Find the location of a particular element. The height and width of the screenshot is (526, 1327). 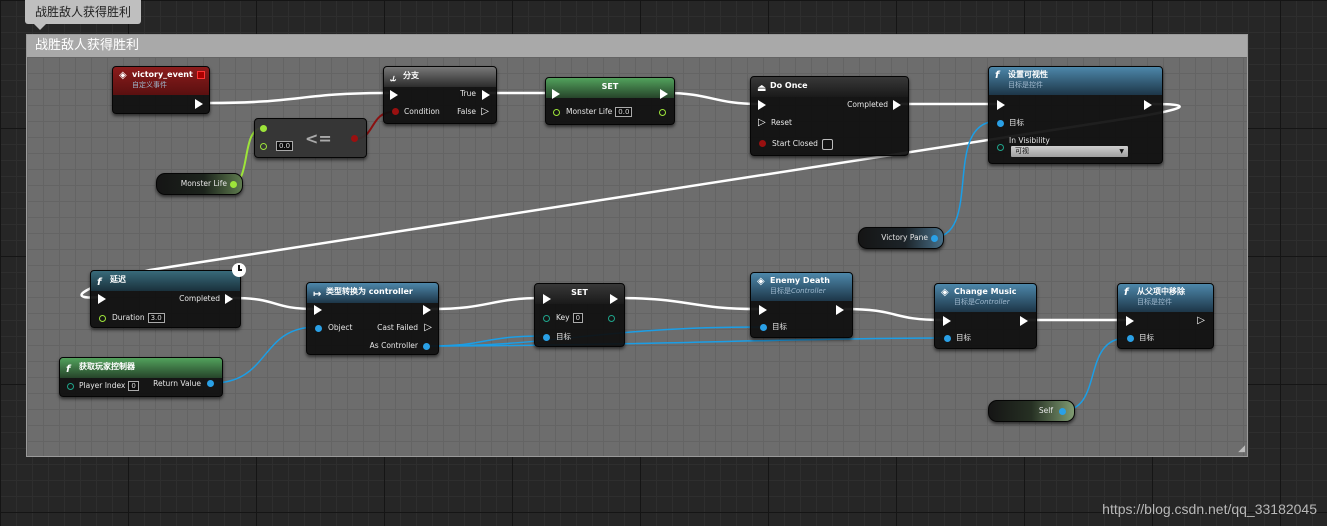

watermark: https://blog.csdn.net/qq_33182045 is located at coordinates (1209, 509).